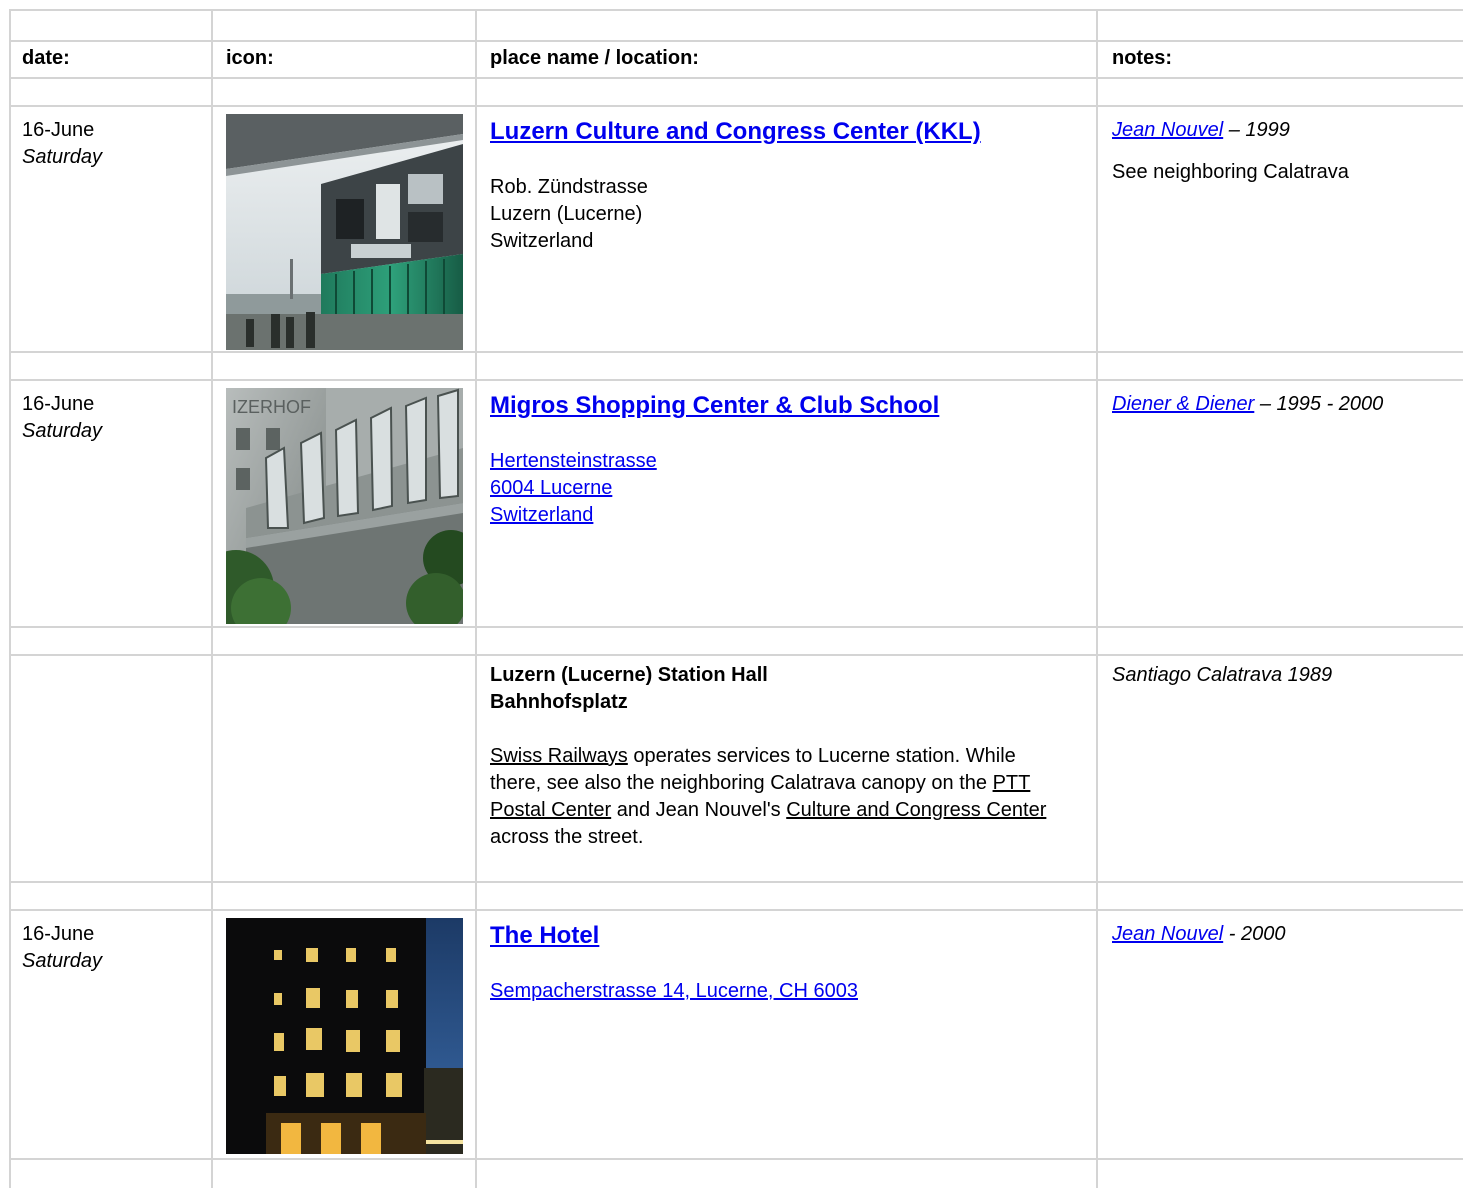  Describe the element at coordinates (569, 187) in the screenshot. I see `address-line: Rob. Zündstrasse` at that location.